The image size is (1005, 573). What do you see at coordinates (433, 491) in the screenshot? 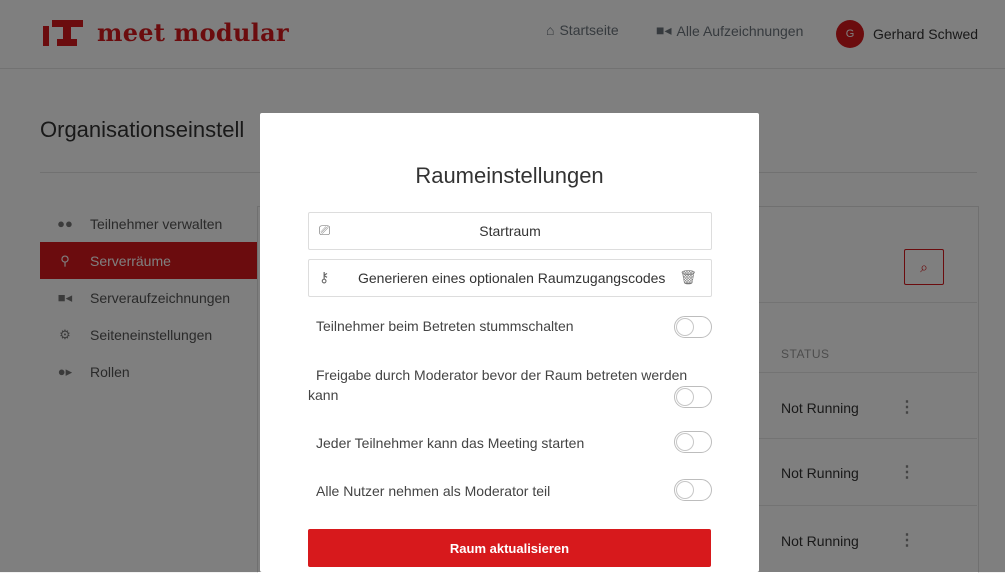
I see `toggle-label: Alle Nutzer nehmen als Moderator teil` at bounding box center [433, 491].